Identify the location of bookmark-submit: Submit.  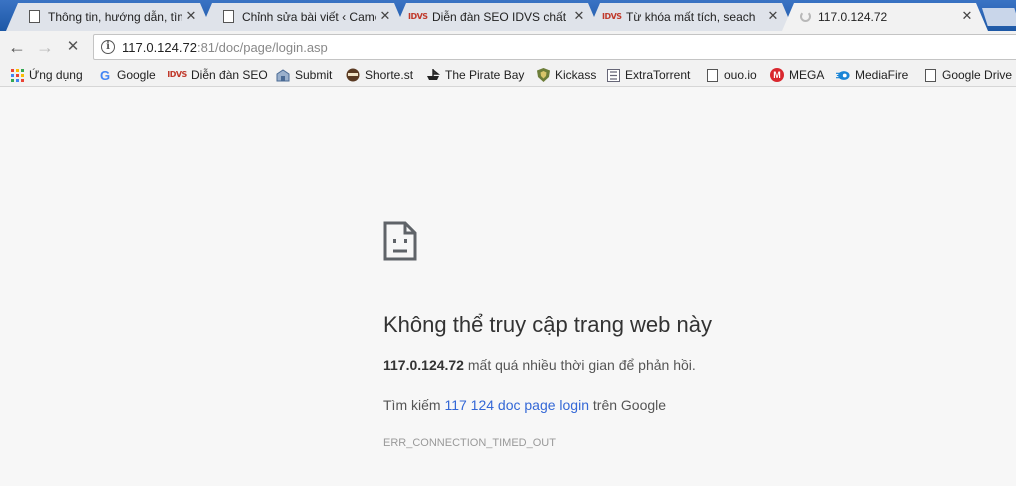
(304, 75).